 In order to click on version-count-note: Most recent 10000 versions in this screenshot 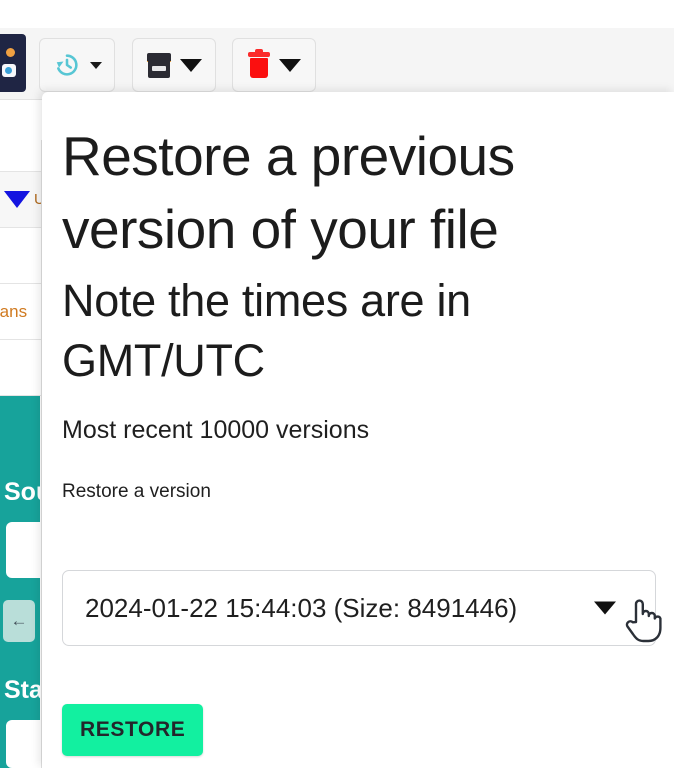, I will do `click(216, 429)`.